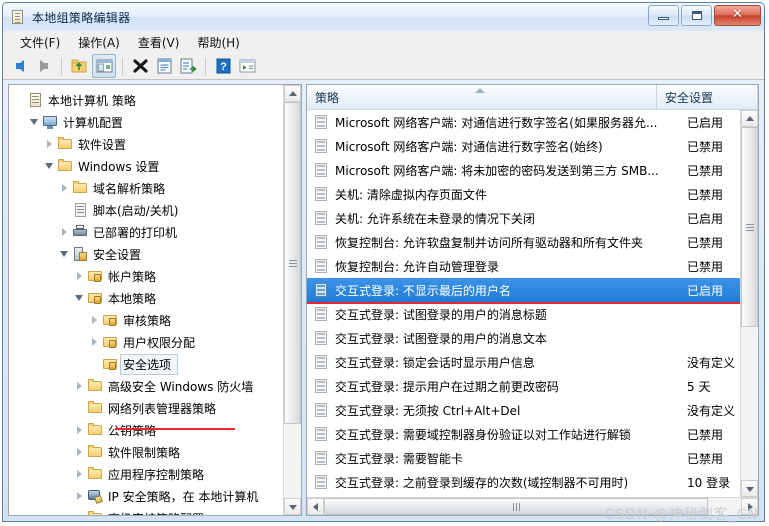 The image size is (769, 526). What do you see at coordinates (181, 386) in the screenshot?
I see `tree-item-label: 高级安全 Windows 防火墙` at bounding box center [181, 386].